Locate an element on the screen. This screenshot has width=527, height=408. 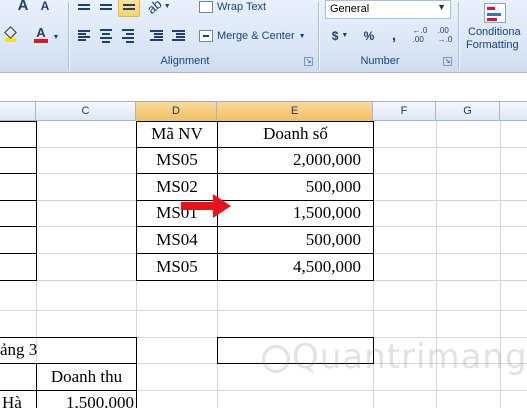
middle-align-button is located at coordinates (106, 8).